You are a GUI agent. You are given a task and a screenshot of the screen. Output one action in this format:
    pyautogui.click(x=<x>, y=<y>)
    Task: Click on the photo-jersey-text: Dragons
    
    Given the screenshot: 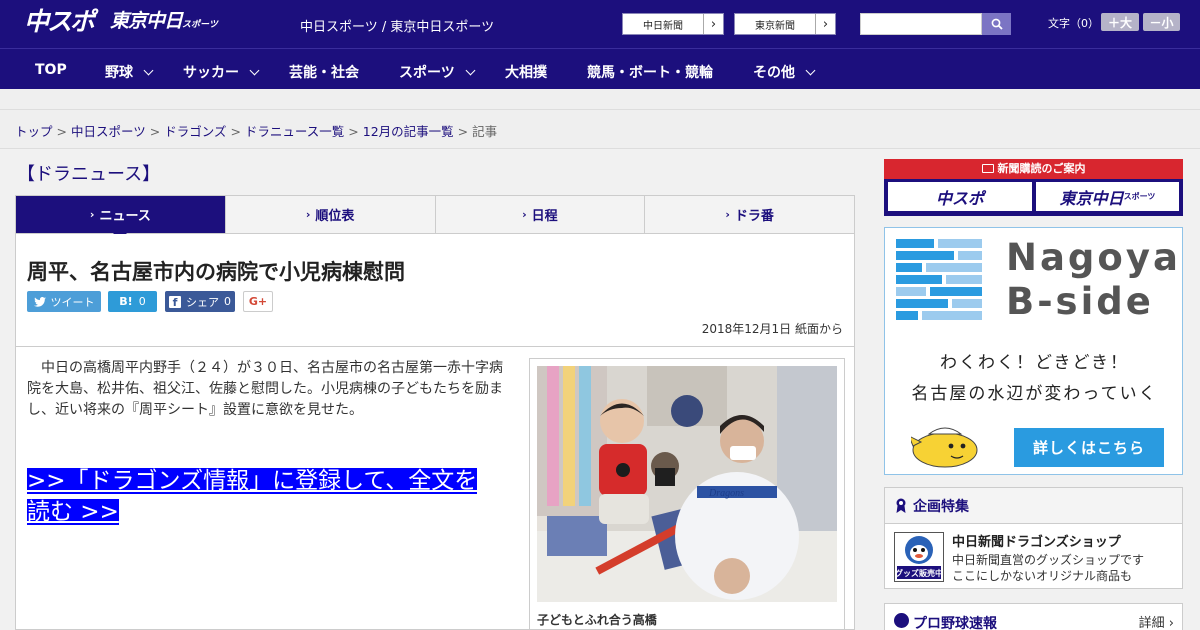 What is the action you would take?
    pyautogui.click(x=726, y=493)
    